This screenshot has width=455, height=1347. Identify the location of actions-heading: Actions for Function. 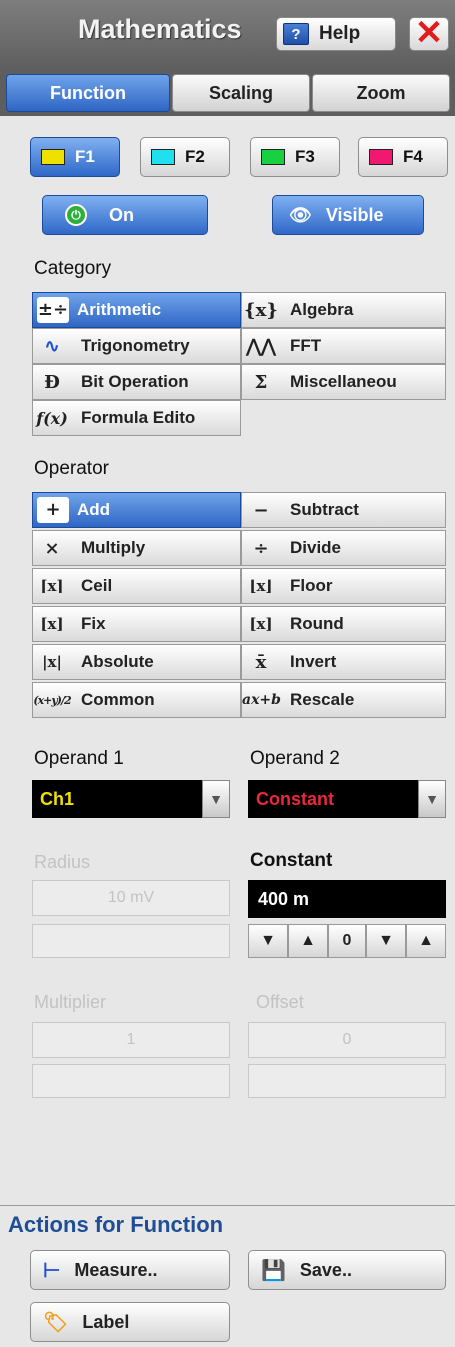
(116, 1224).